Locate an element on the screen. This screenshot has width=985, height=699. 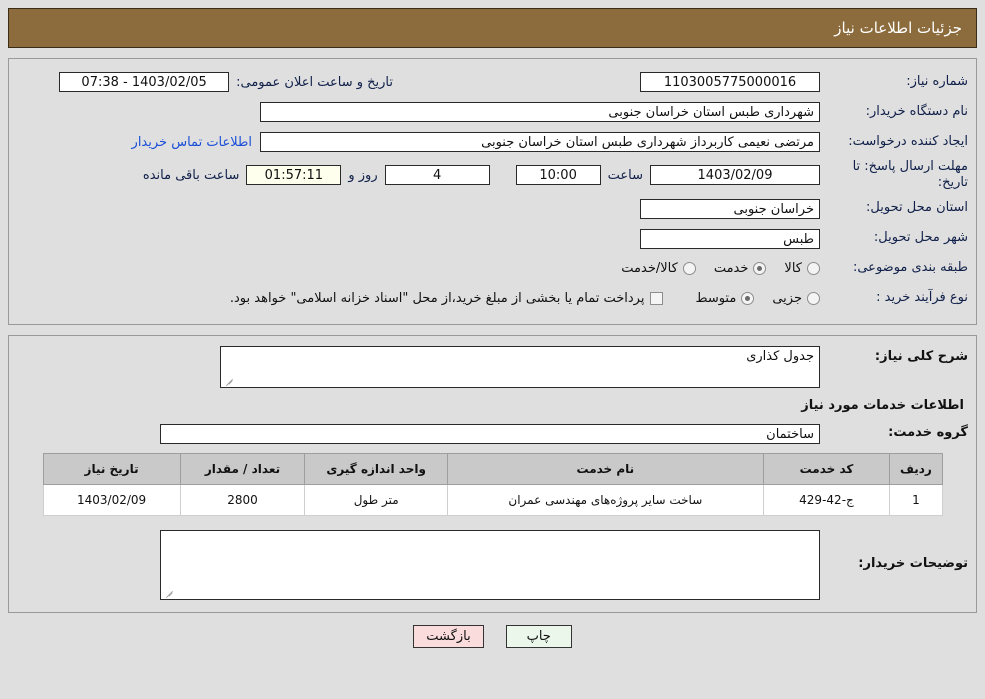
need-number-value: 1103005775000016 is located at coordinates (730, 82).